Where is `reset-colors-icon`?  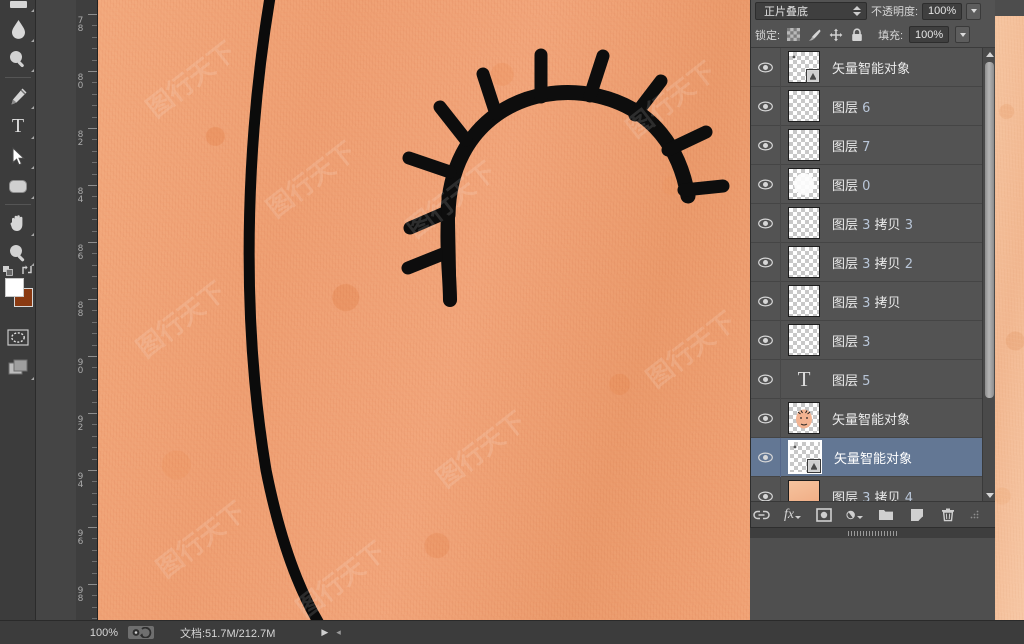 reset-colors-icon is located at coordinates (8, 271).